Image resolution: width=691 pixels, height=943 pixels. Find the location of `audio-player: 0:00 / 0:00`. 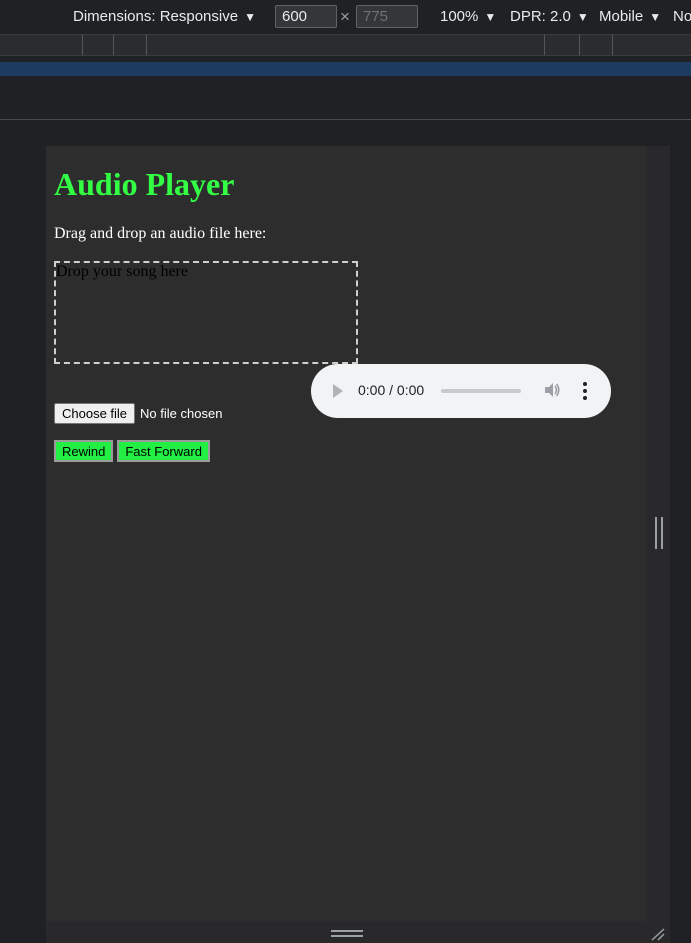

audio-player: 0:00 / 0:00 is located at coordinates (461, 391).